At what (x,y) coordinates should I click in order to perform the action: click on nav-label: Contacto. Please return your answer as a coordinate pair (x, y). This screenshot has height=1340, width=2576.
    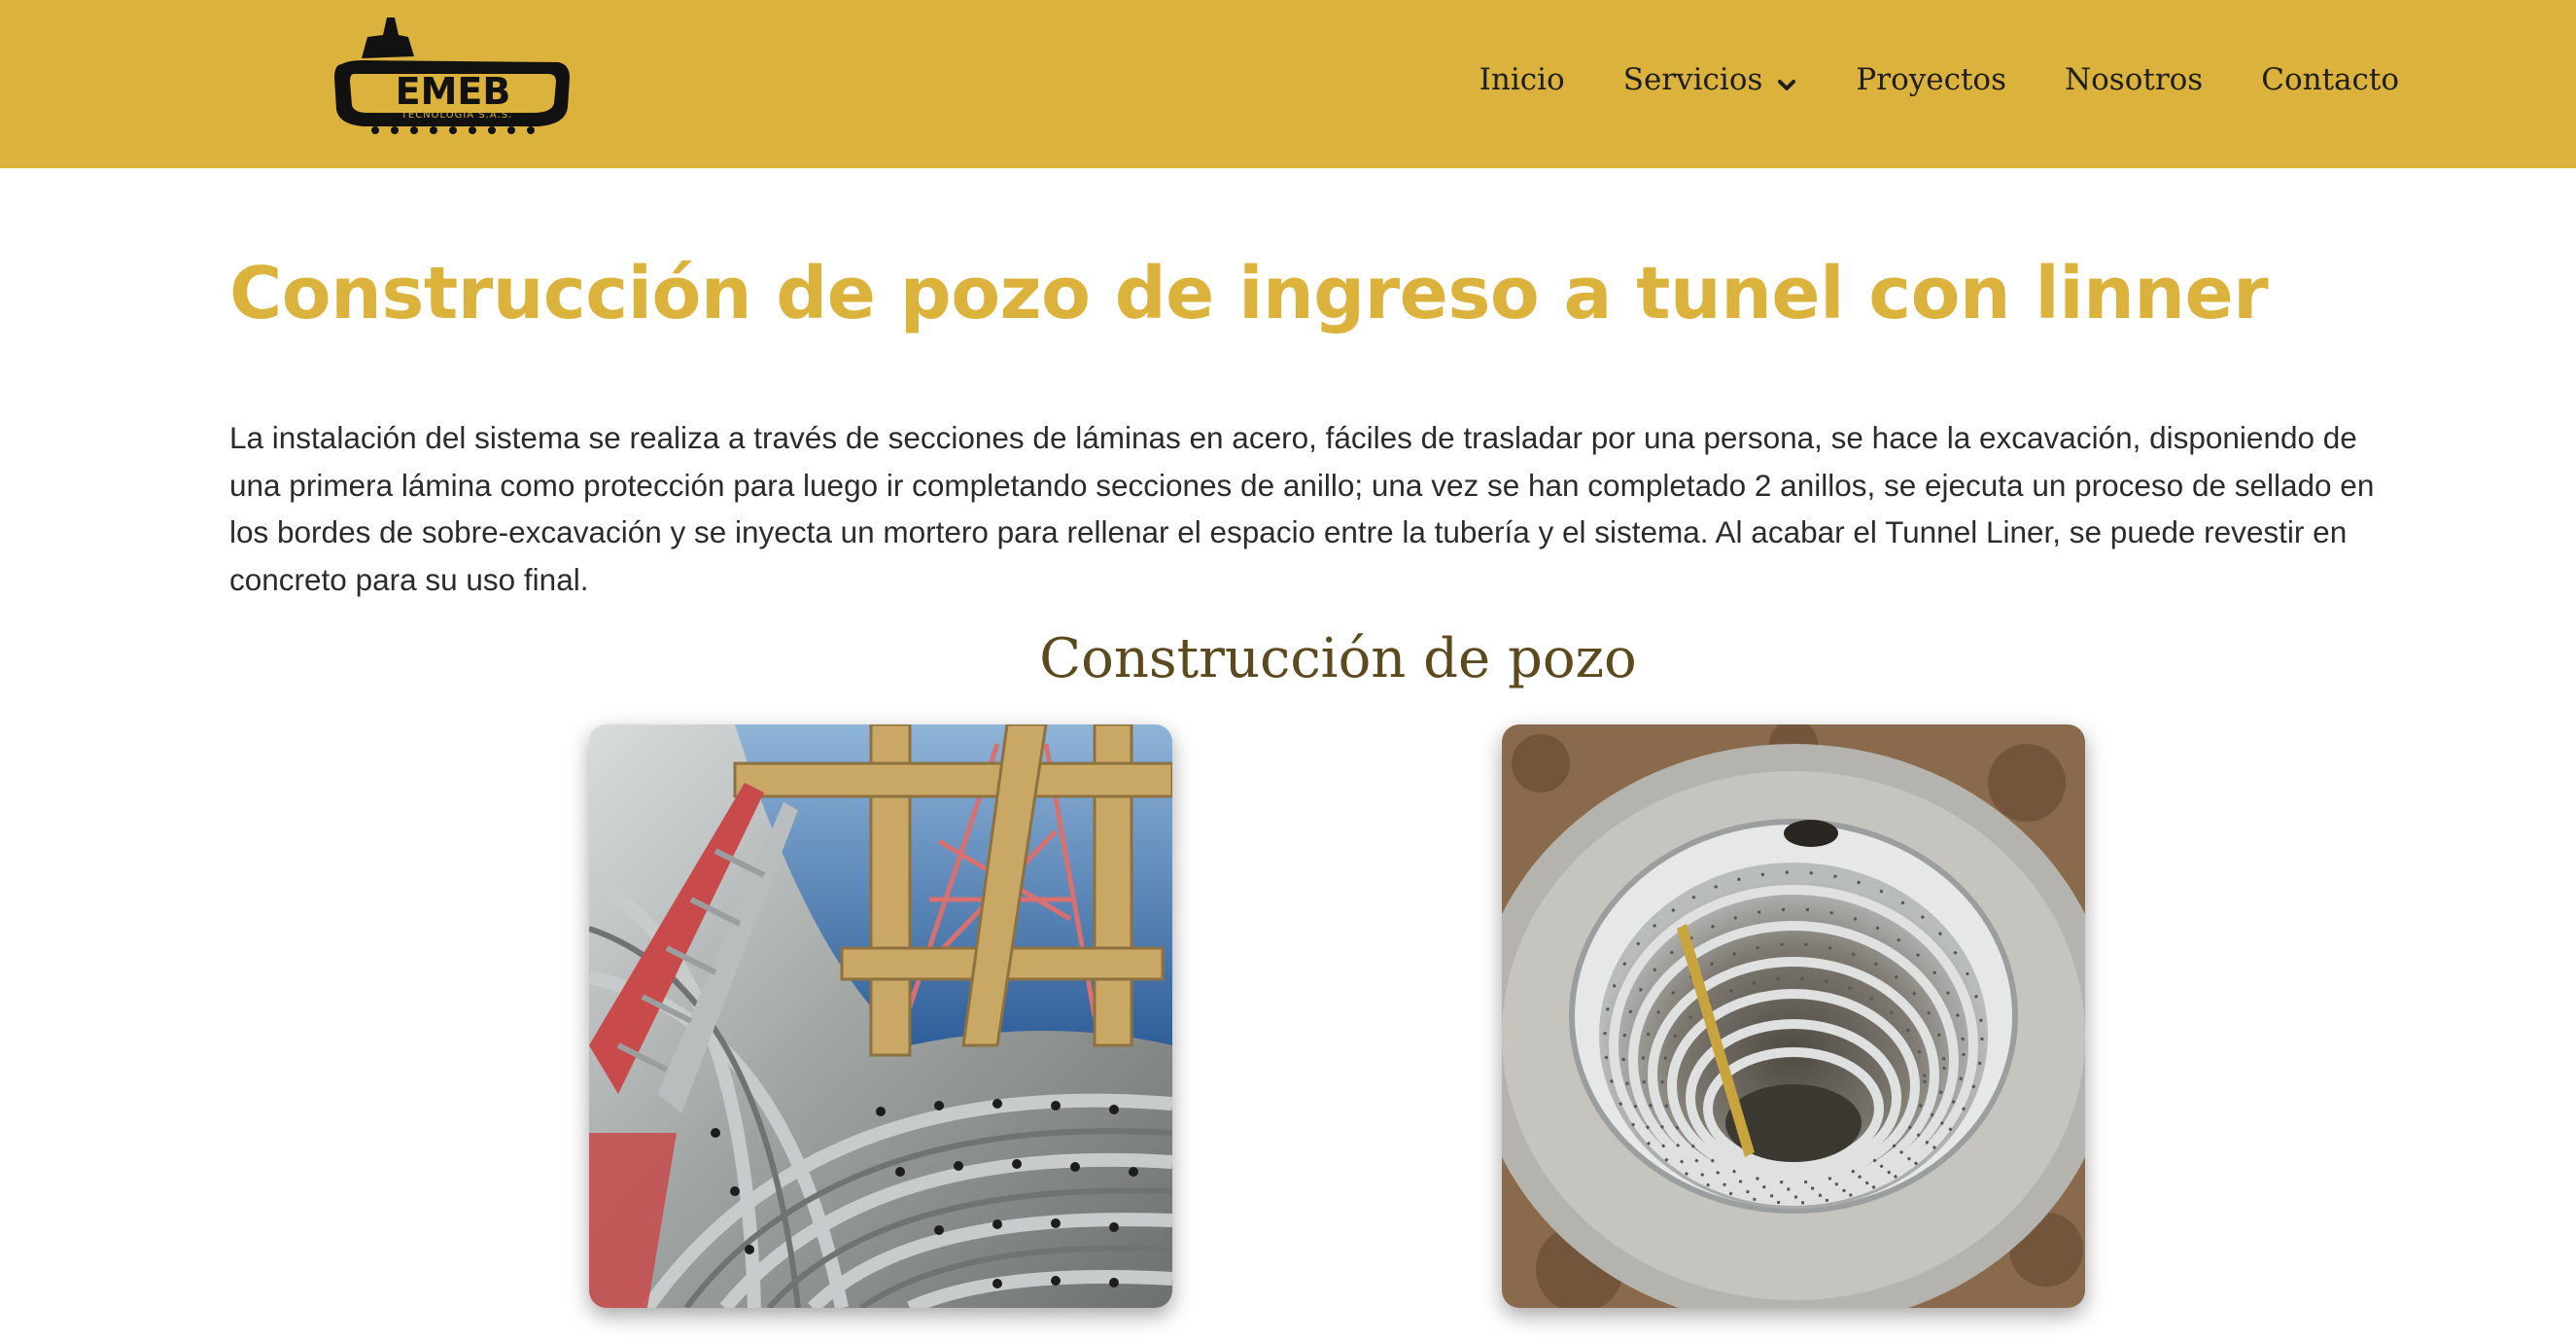
    Looking at the image, I should click on (2330, 79).